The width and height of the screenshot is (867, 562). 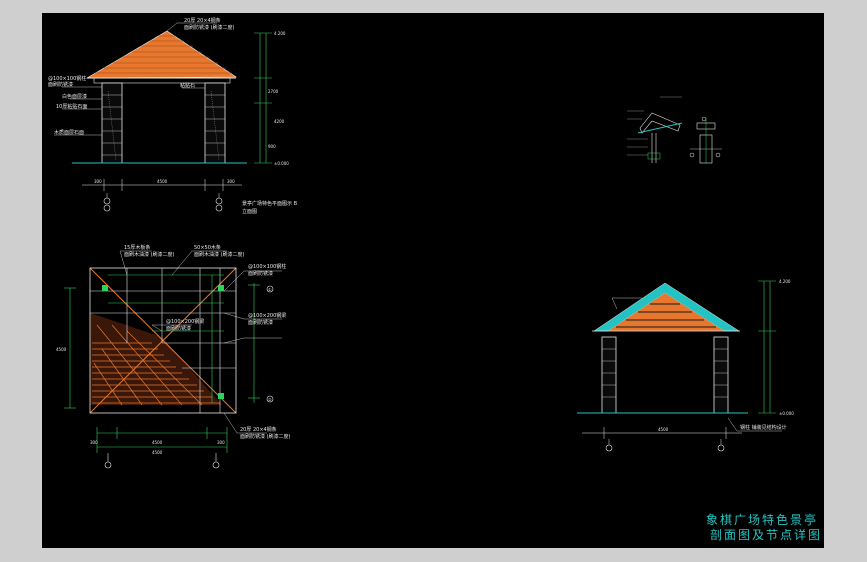 I want to click on section-view: 4500 4.200 ±0.000 钢柱 铺装见结构设计, so click(x=685, y=365).